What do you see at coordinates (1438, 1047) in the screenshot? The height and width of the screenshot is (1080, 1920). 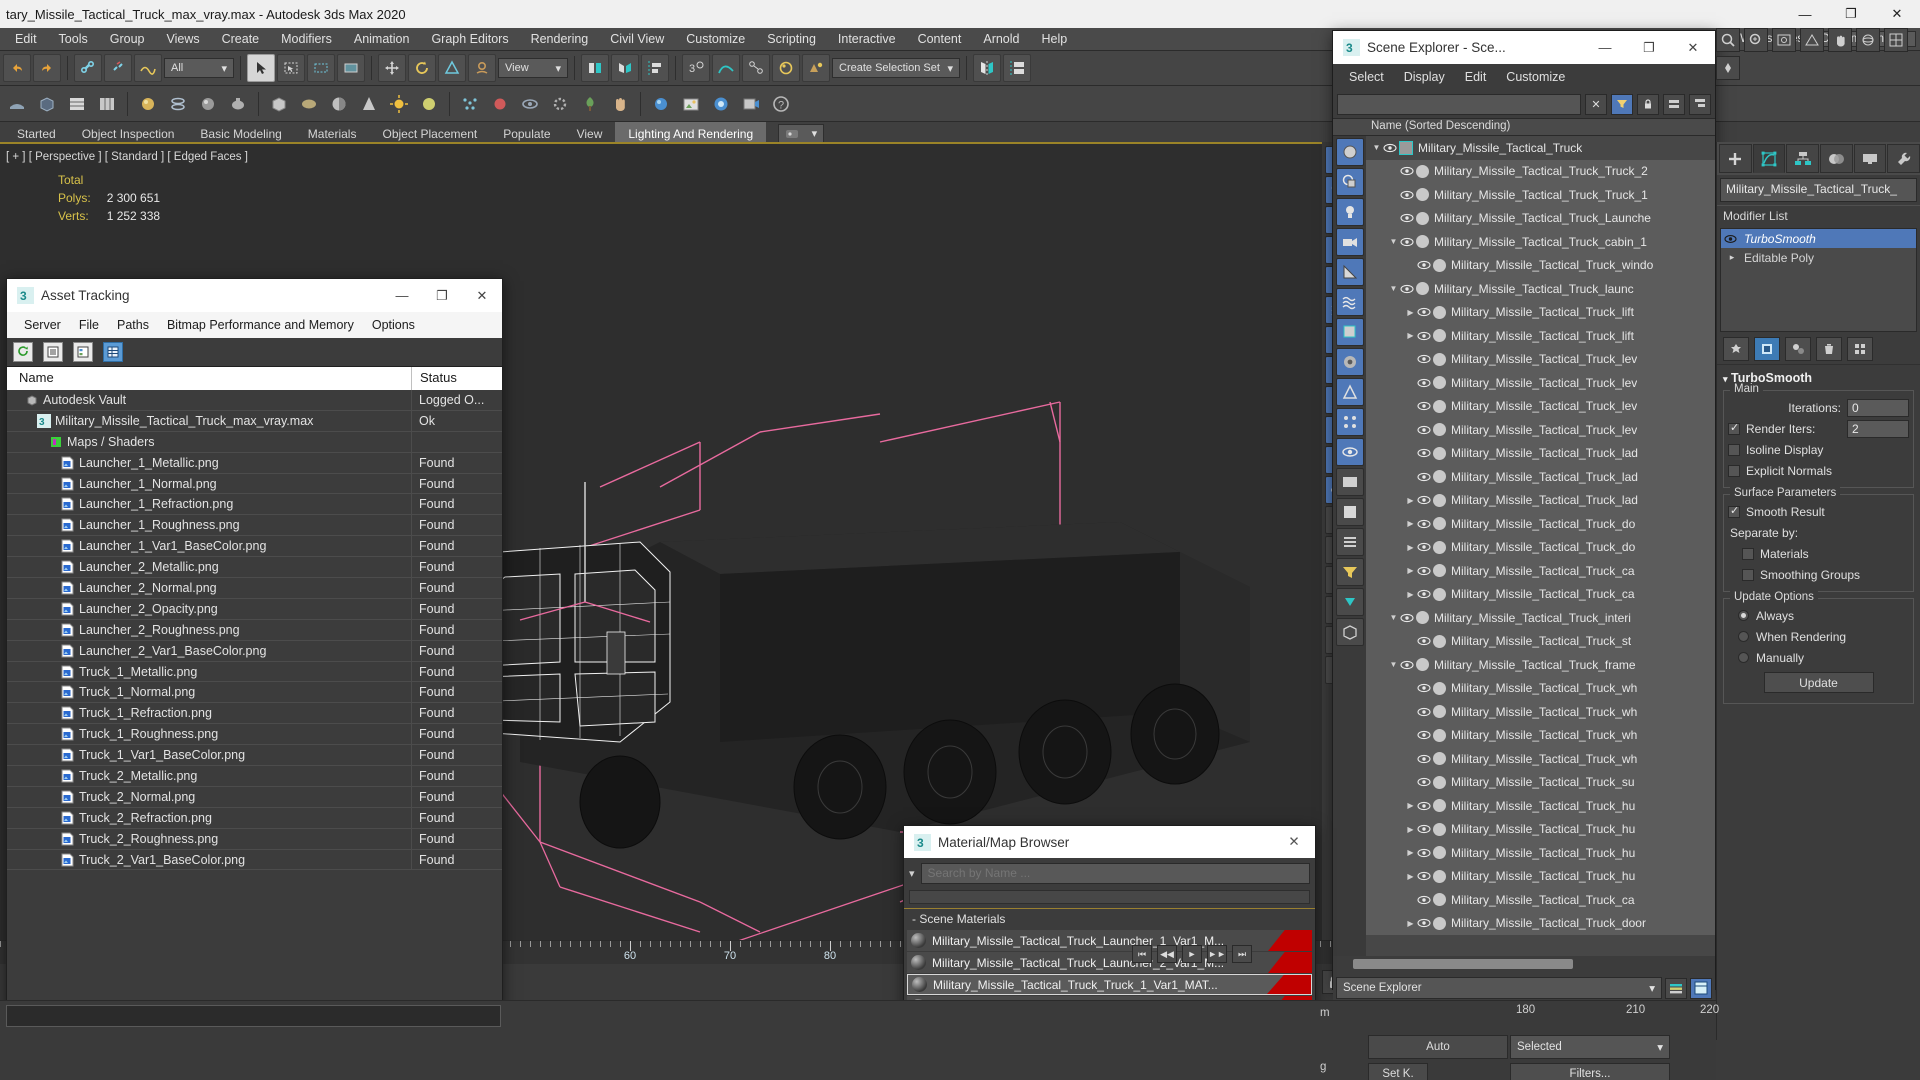 I see `auto-key-button: Auto` at bounding box center [1438, 1047].